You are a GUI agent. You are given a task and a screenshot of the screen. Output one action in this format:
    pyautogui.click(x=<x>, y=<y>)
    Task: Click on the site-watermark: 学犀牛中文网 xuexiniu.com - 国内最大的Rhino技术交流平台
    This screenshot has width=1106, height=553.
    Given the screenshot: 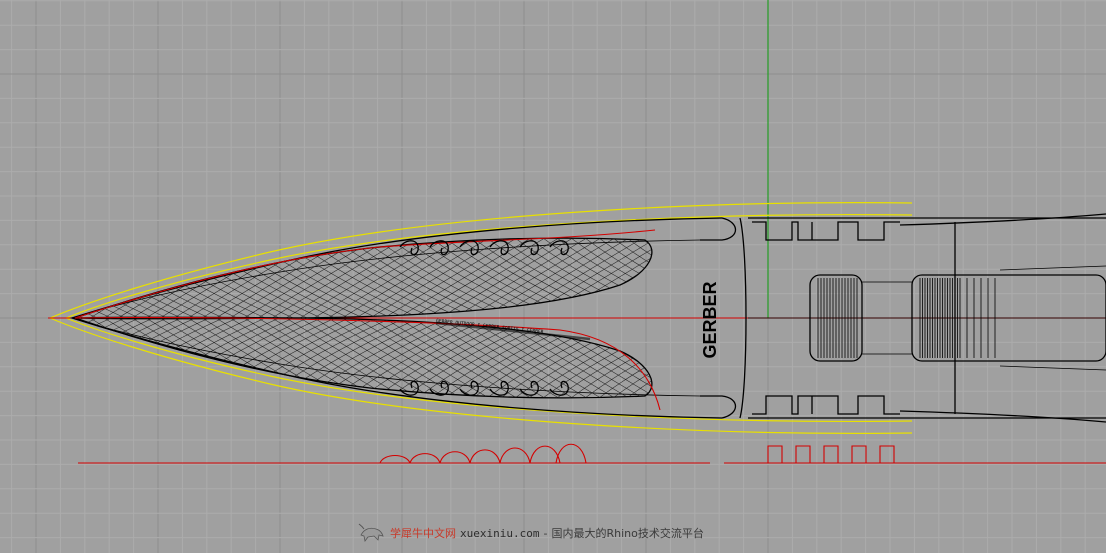 What is the action you would take?
    pyautogui.click(x=531, y=533)
    